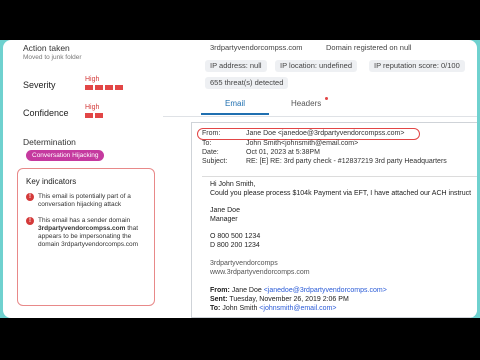 The height and width of the screenshot is (360, 480). What do you see at coordinates (46, 113) in the screenshot?
I see `confidence-label: Confidence` at bounding box center [46, 113].